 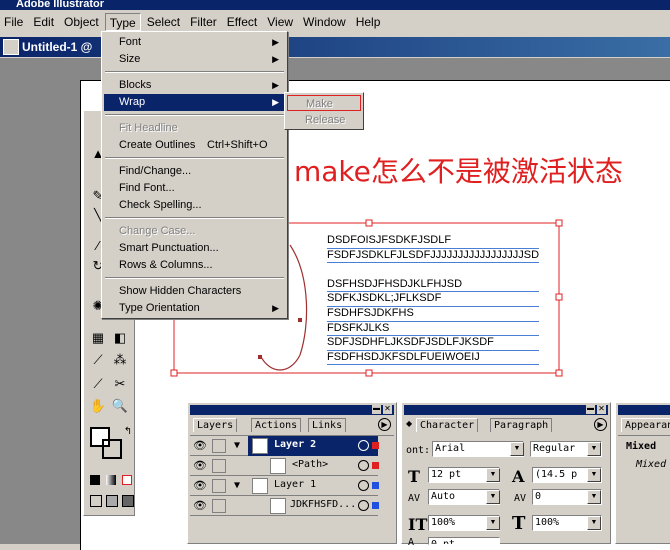 What do you see at coordinates (98, 384) in the screenshot?
I see `slice-tool-icon: ⟋` at bounding box center [98, 384].